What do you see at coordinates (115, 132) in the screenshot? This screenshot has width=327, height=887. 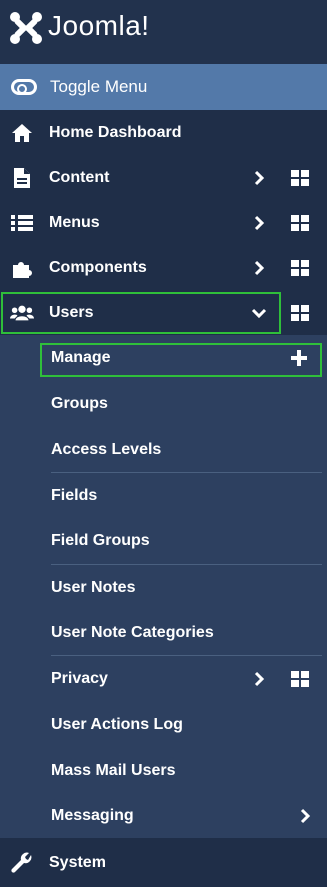 I see `menu-item-label: Home Dashboard` at bounding box center [115, 132].